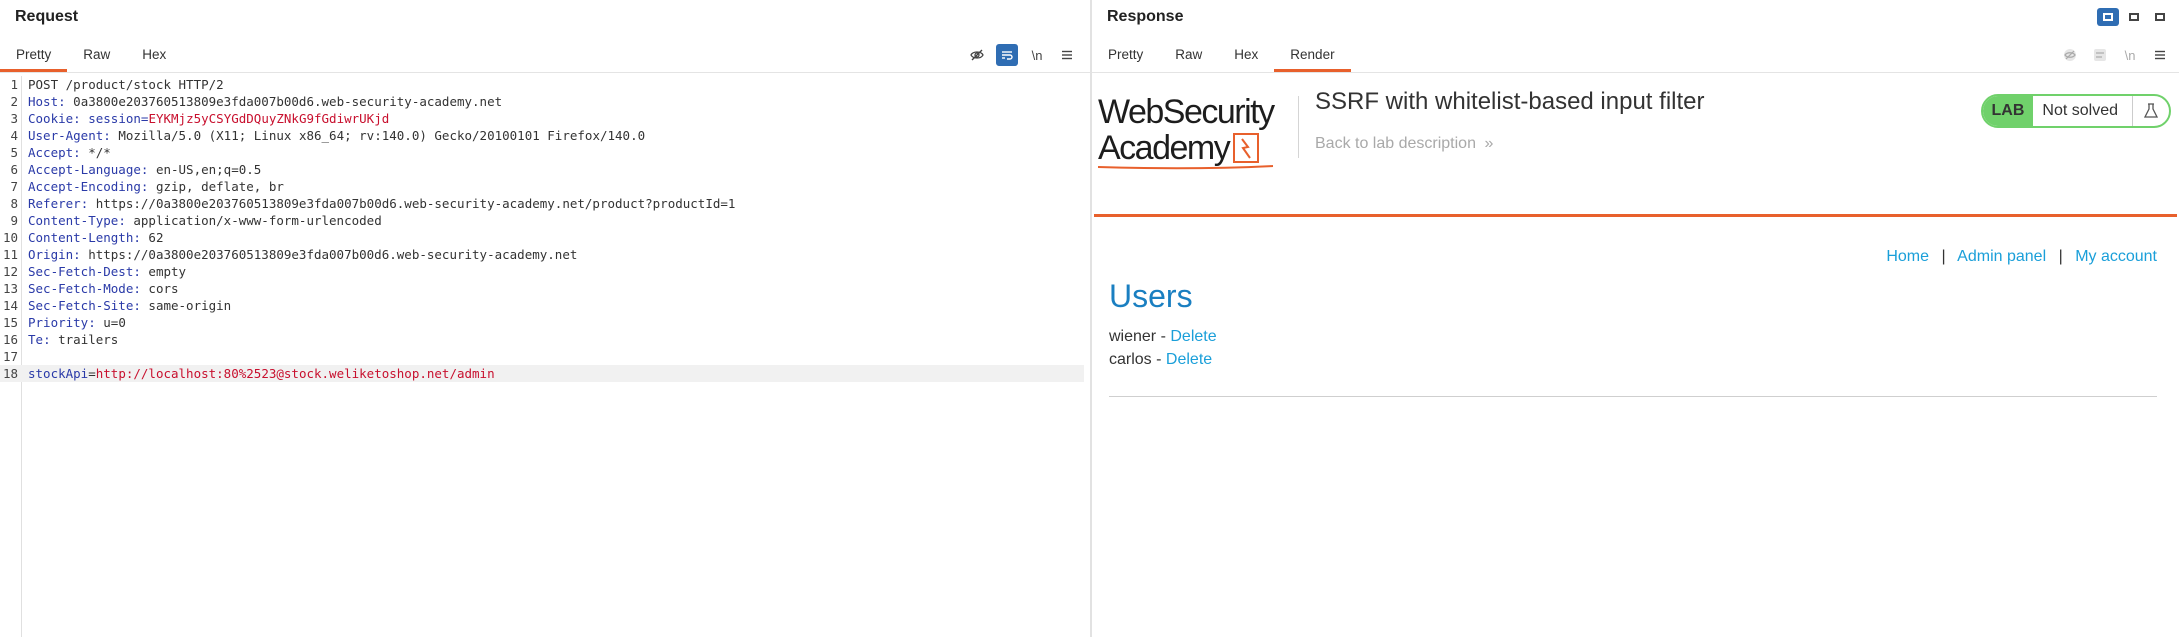 This screenshot has height=637, width=2179. Describe the element at coordinates (1186, 112) in the screenshot. I see `logo-line-1: WebSecurity` at that location.